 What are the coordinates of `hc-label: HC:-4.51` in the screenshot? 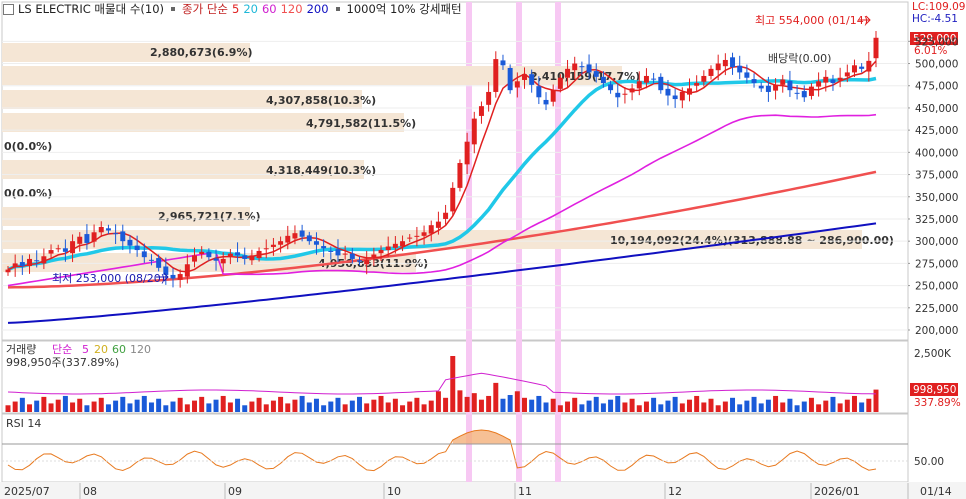 It's located at (935, 19).